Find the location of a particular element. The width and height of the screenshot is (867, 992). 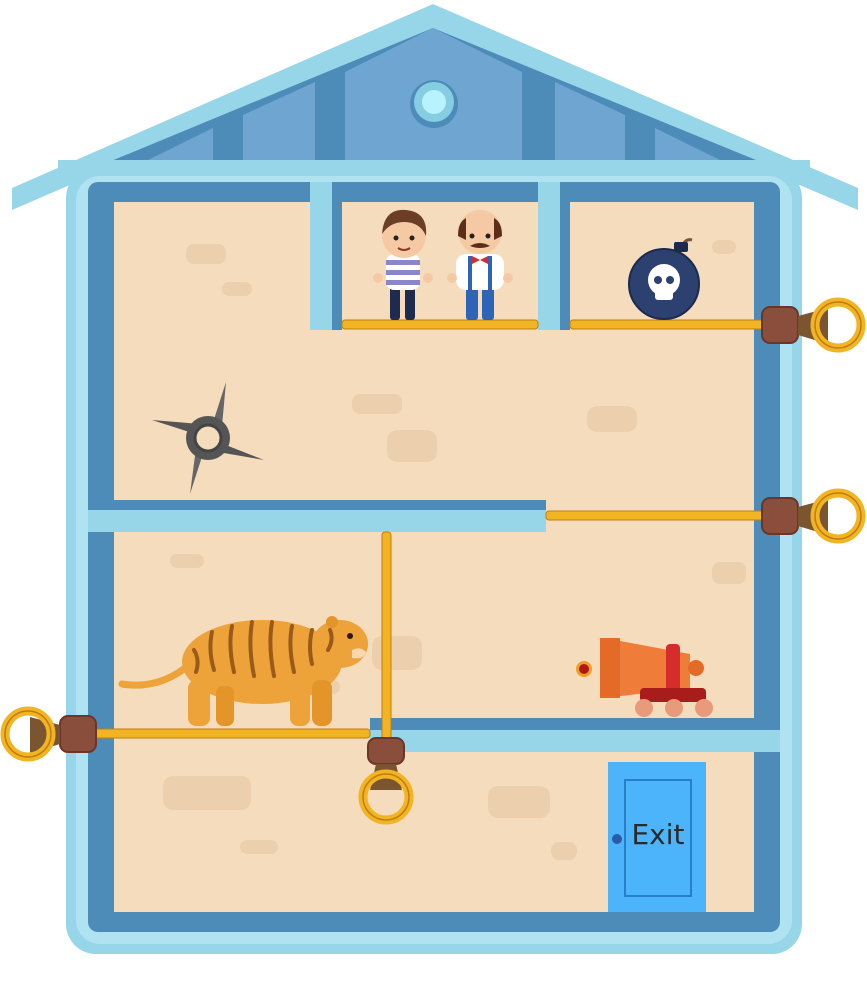

door-knob-icon is located at coordinates (617, 839).